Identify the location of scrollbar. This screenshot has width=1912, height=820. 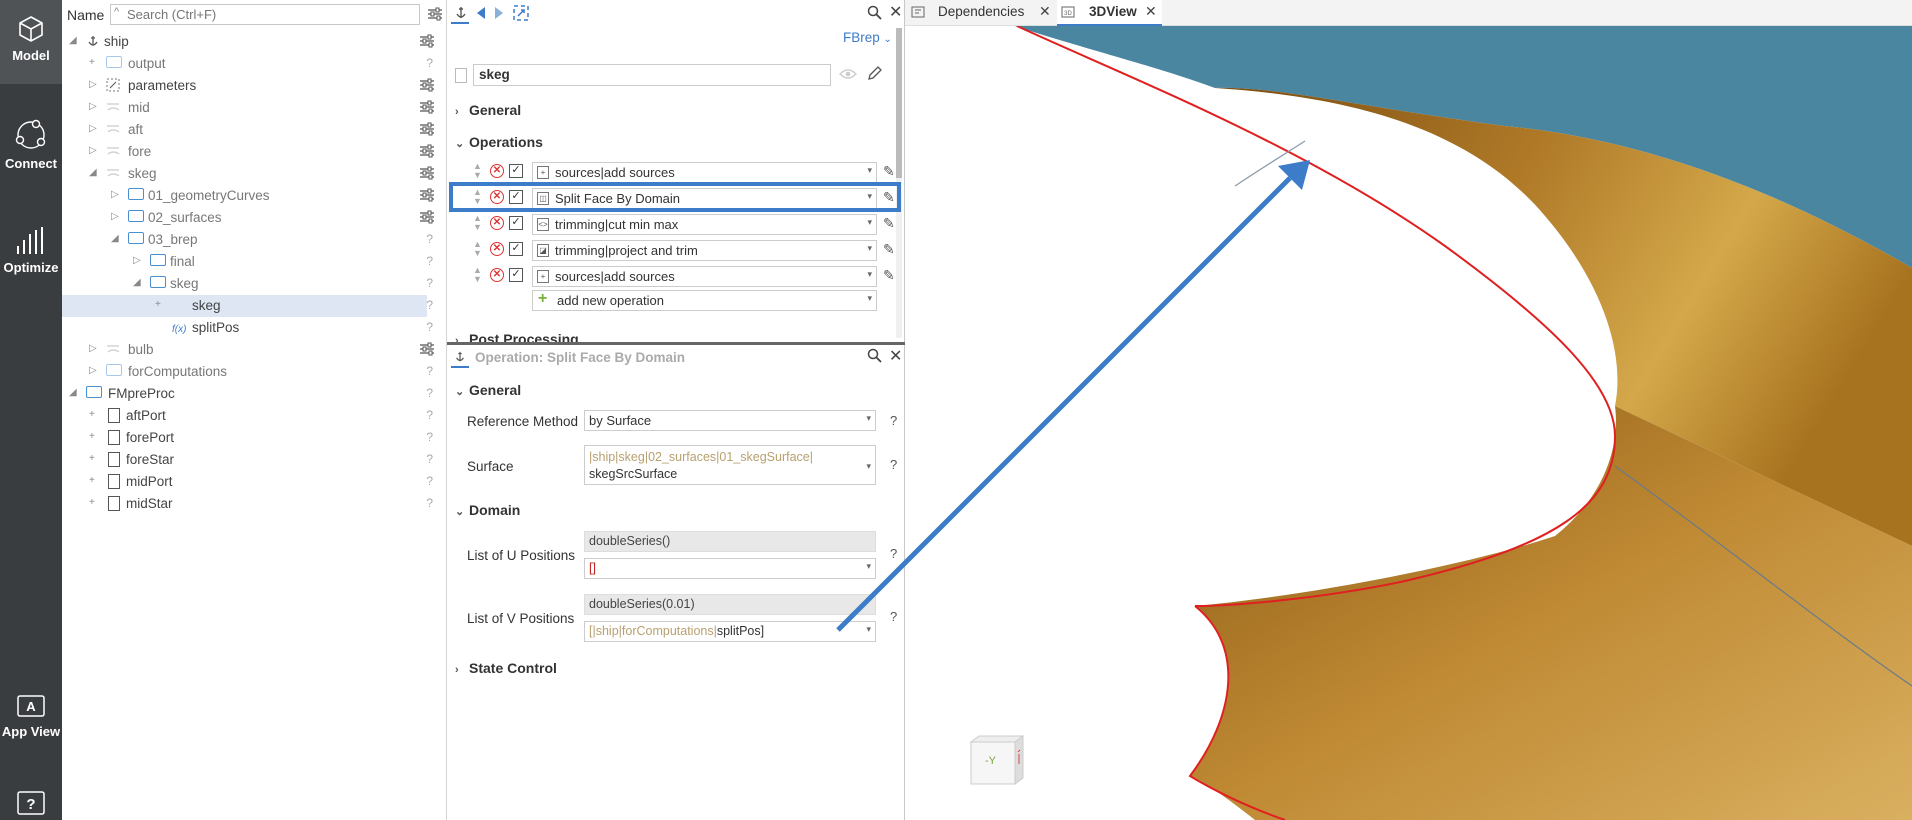
(899, 183).